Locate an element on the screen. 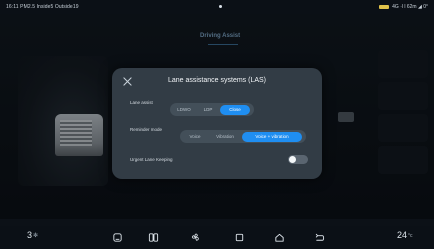 The image size is (434, 249). reminder-option-voice: Voice is located at coordinates (195, 137).